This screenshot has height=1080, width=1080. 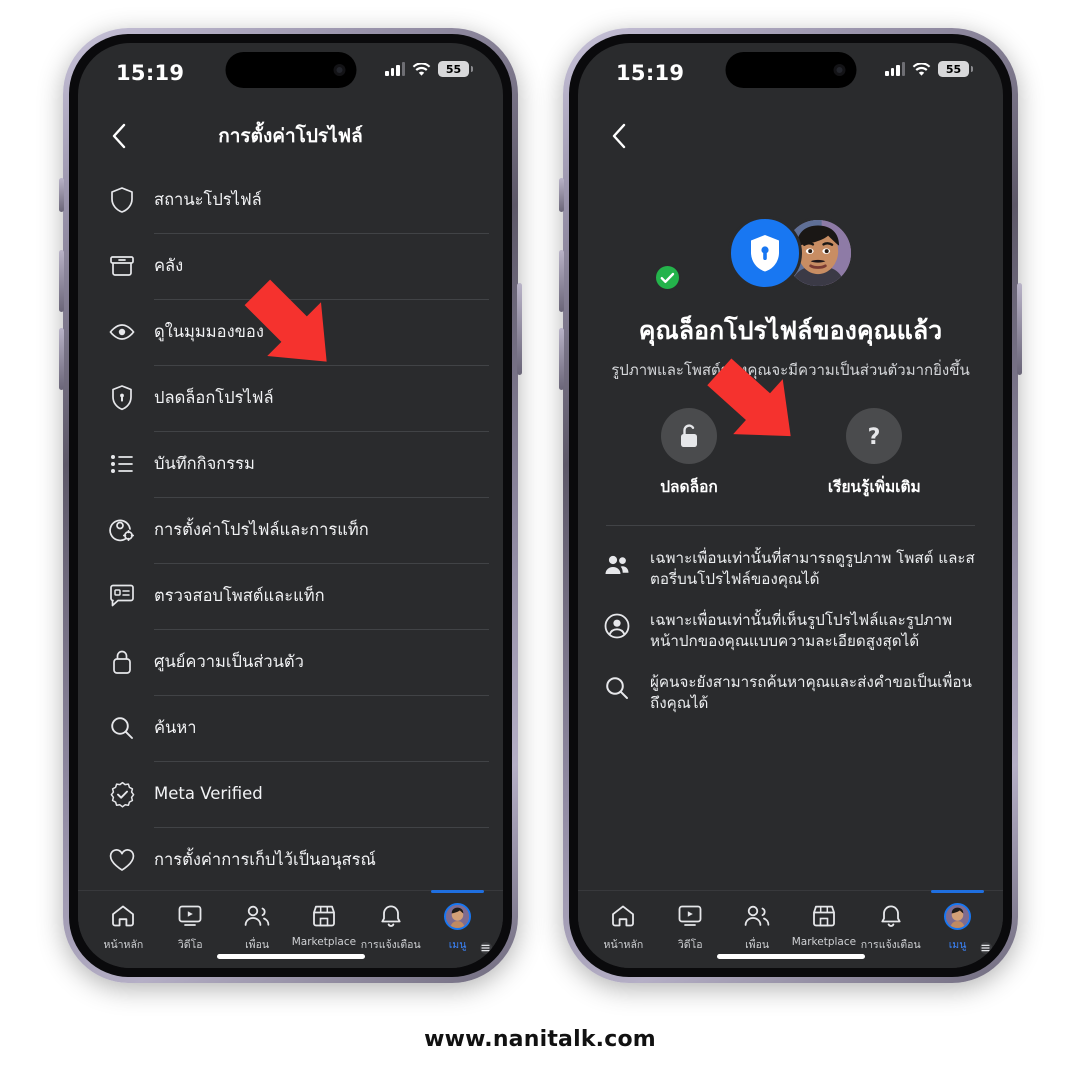 I want to click on avatar-group, so click(x=790, y=253).